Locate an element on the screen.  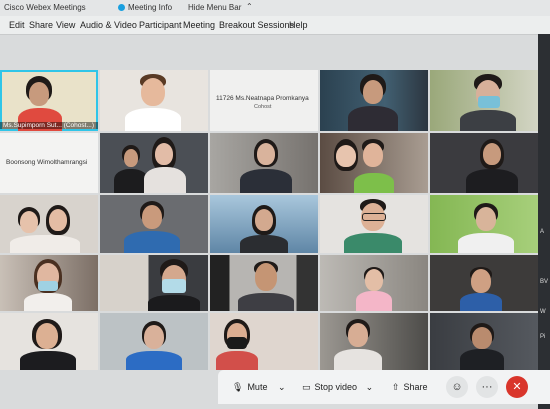
microphone-icon: 🎙 is located at coordinates (238, 387).